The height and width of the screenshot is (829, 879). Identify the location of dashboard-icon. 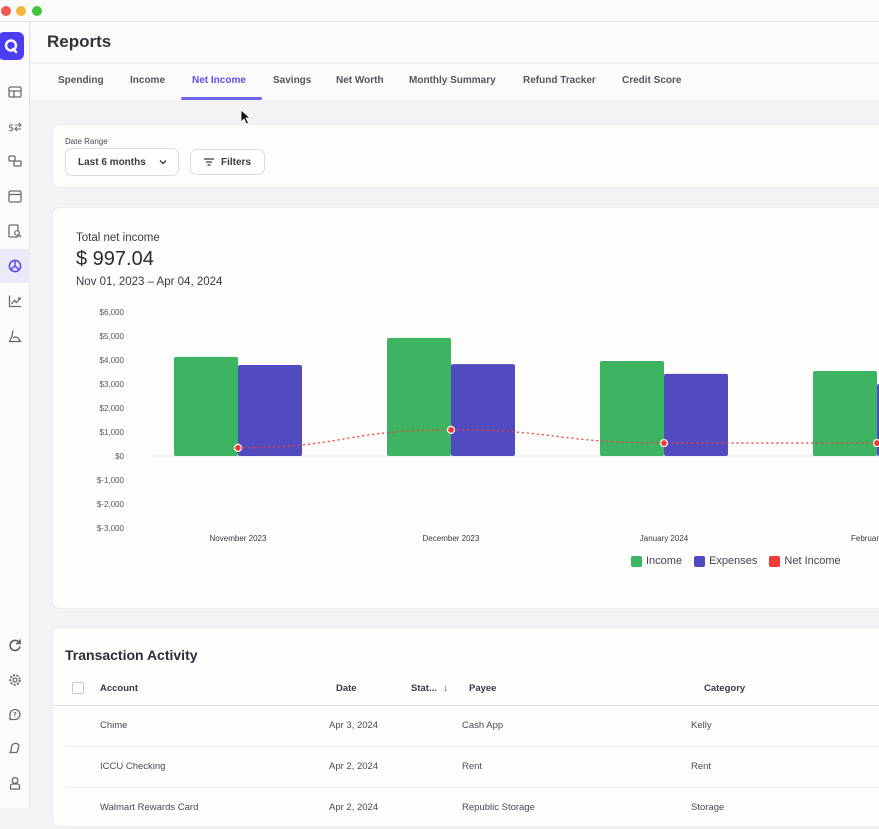
(15, 92).